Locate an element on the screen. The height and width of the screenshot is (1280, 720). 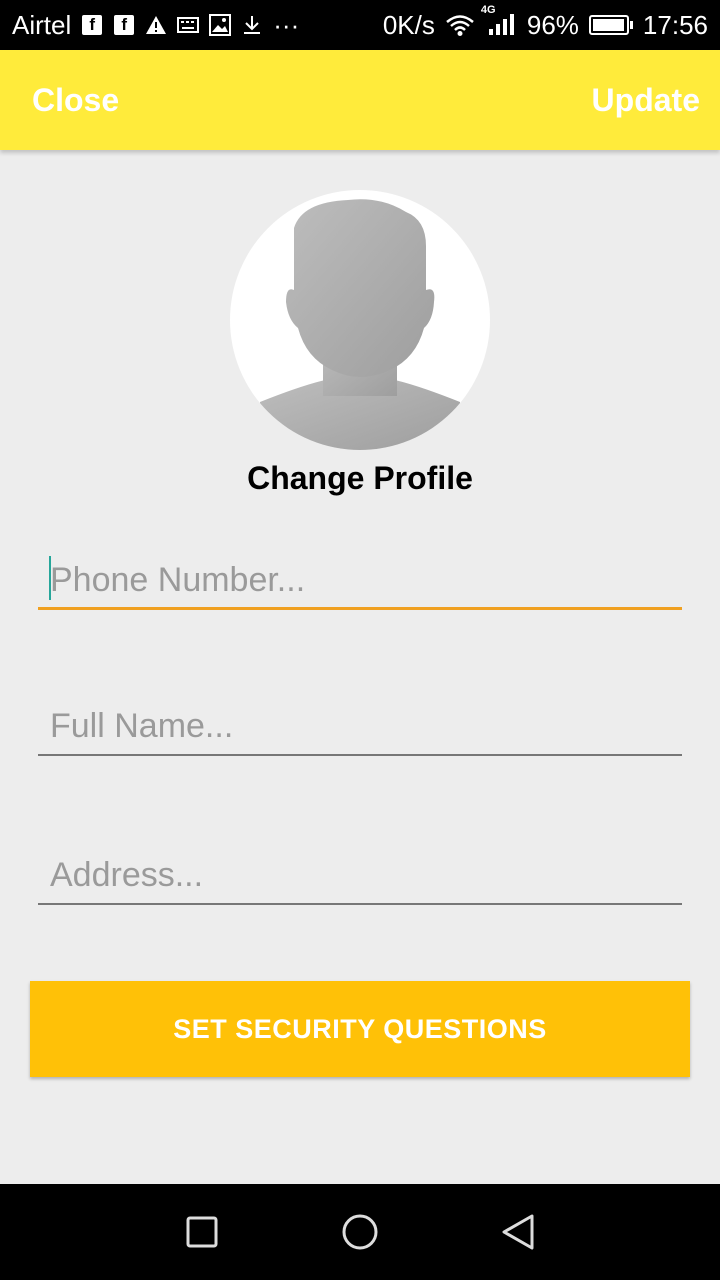
back-icon is located at coordinates (518, 1232).